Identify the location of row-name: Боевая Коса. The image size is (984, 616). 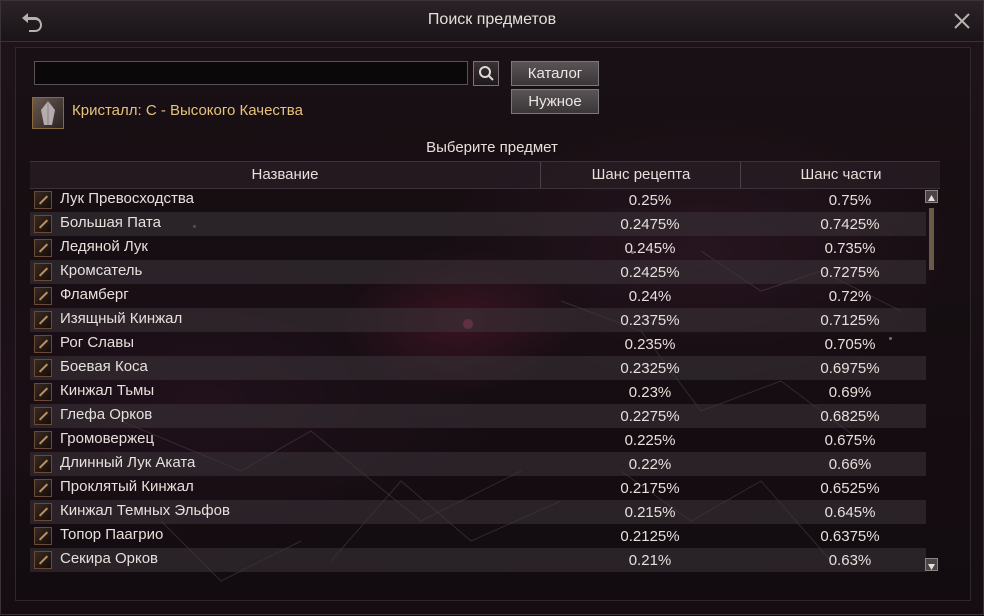
(104, 366).